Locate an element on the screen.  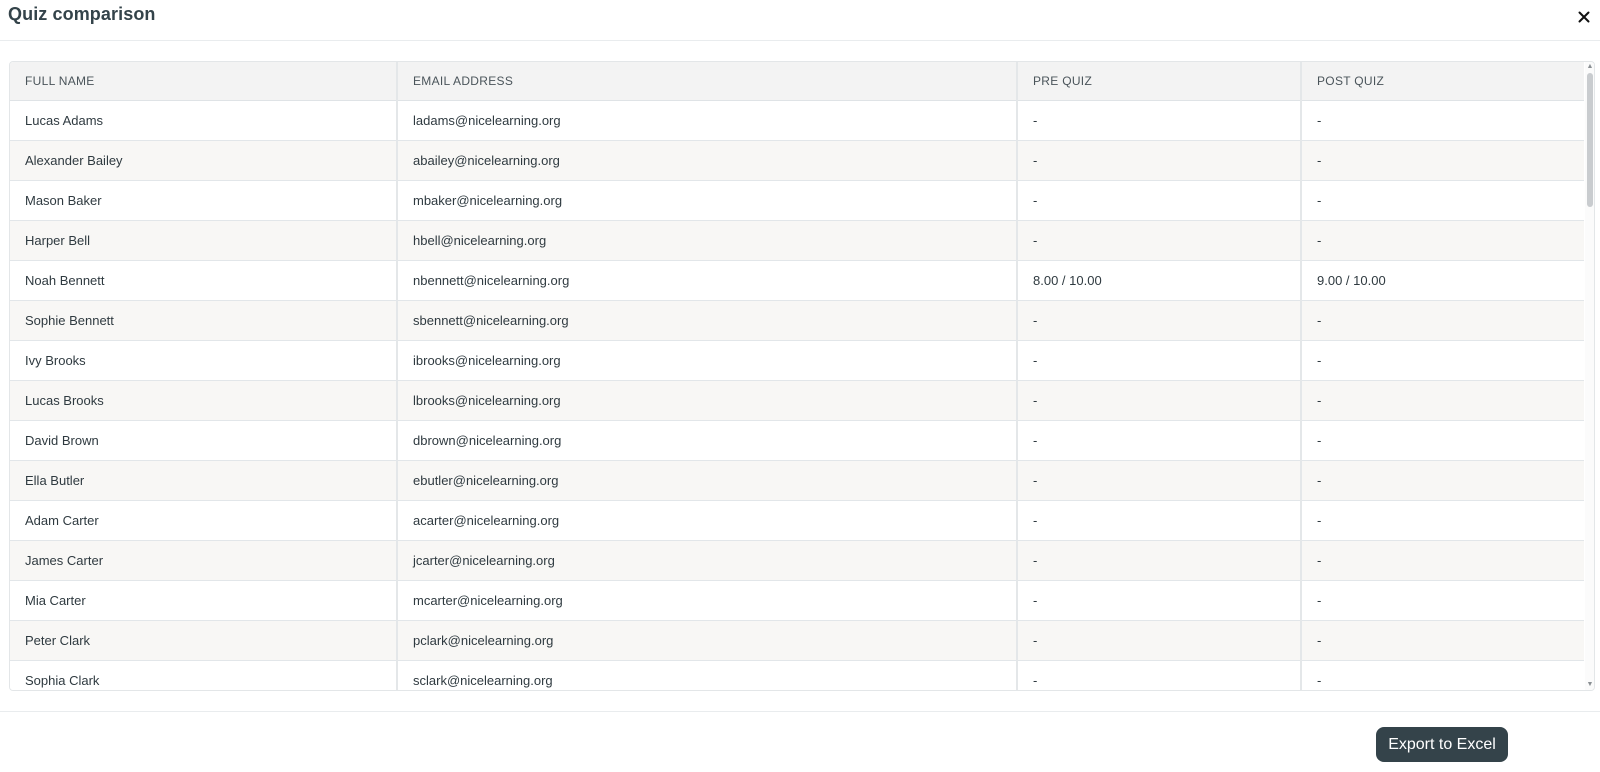
column-header-pre-quiz: PRE QUIZ is located at coordinates (1159, 81).